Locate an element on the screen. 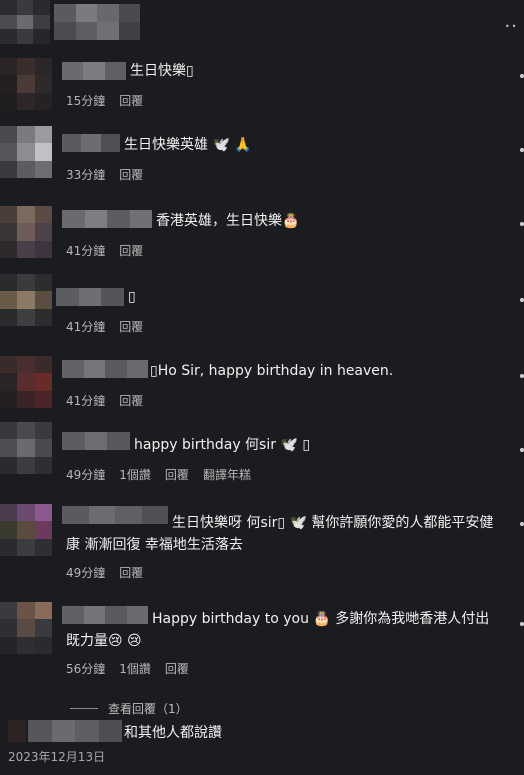 The image size is (524, 775). comment-text: ▯ is located at coordinates (132, 297).